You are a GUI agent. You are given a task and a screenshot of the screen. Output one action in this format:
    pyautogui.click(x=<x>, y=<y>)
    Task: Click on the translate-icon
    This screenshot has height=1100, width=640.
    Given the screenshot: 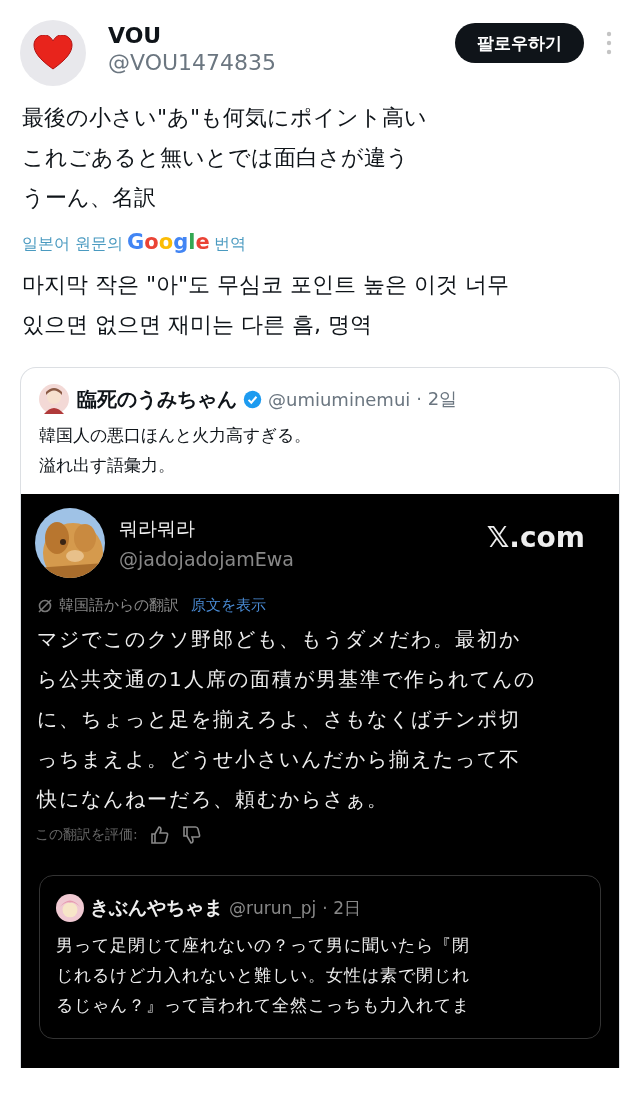 What is the action you would take?
    pyautogui.click(x=45, y=605)
    